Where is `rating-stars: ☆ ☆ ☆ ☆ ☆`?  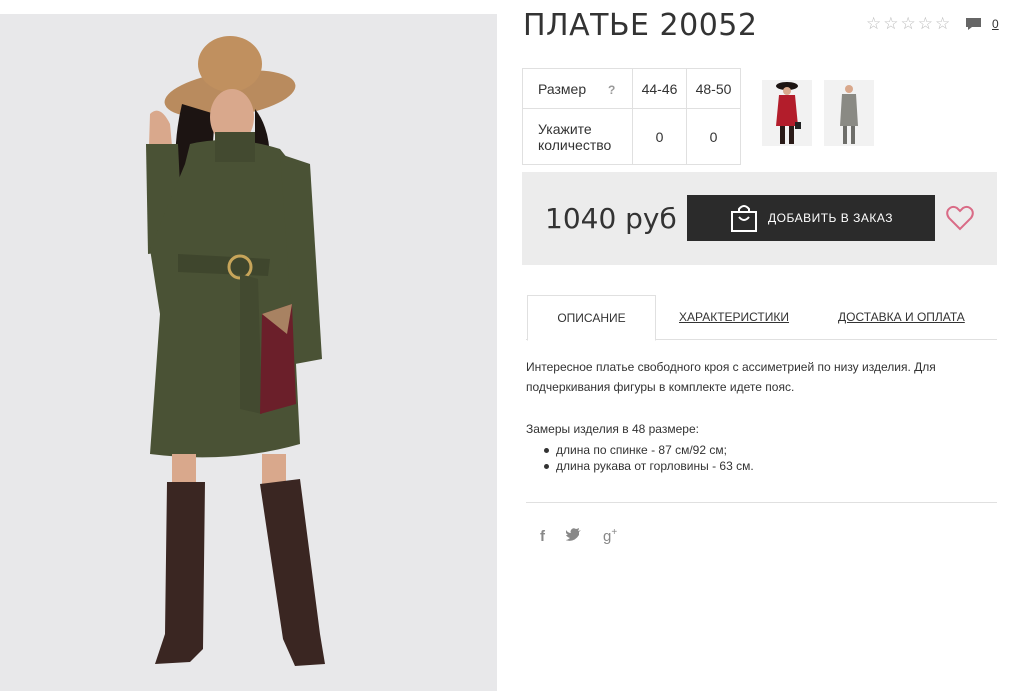 rating-stars: ☆ ☆ ☆ ☆ ☆ is located at coordinates (908, 23).